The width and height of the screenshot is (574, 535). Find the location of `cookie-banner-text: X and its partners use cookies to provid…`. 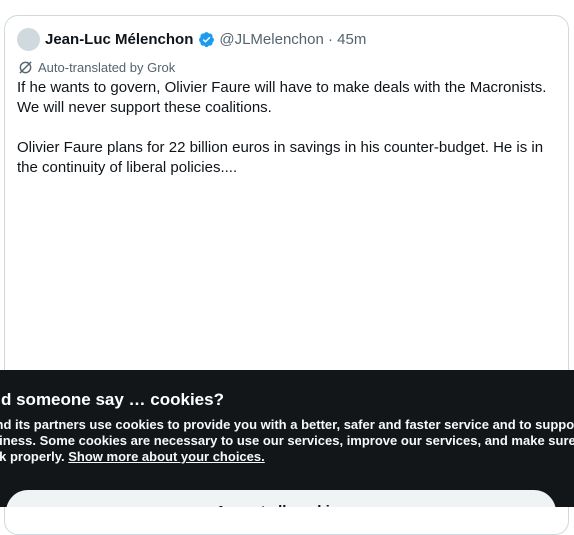

cookie-banner-text: X and its partners use cookies to provid… is located at coordinates (287, 441).